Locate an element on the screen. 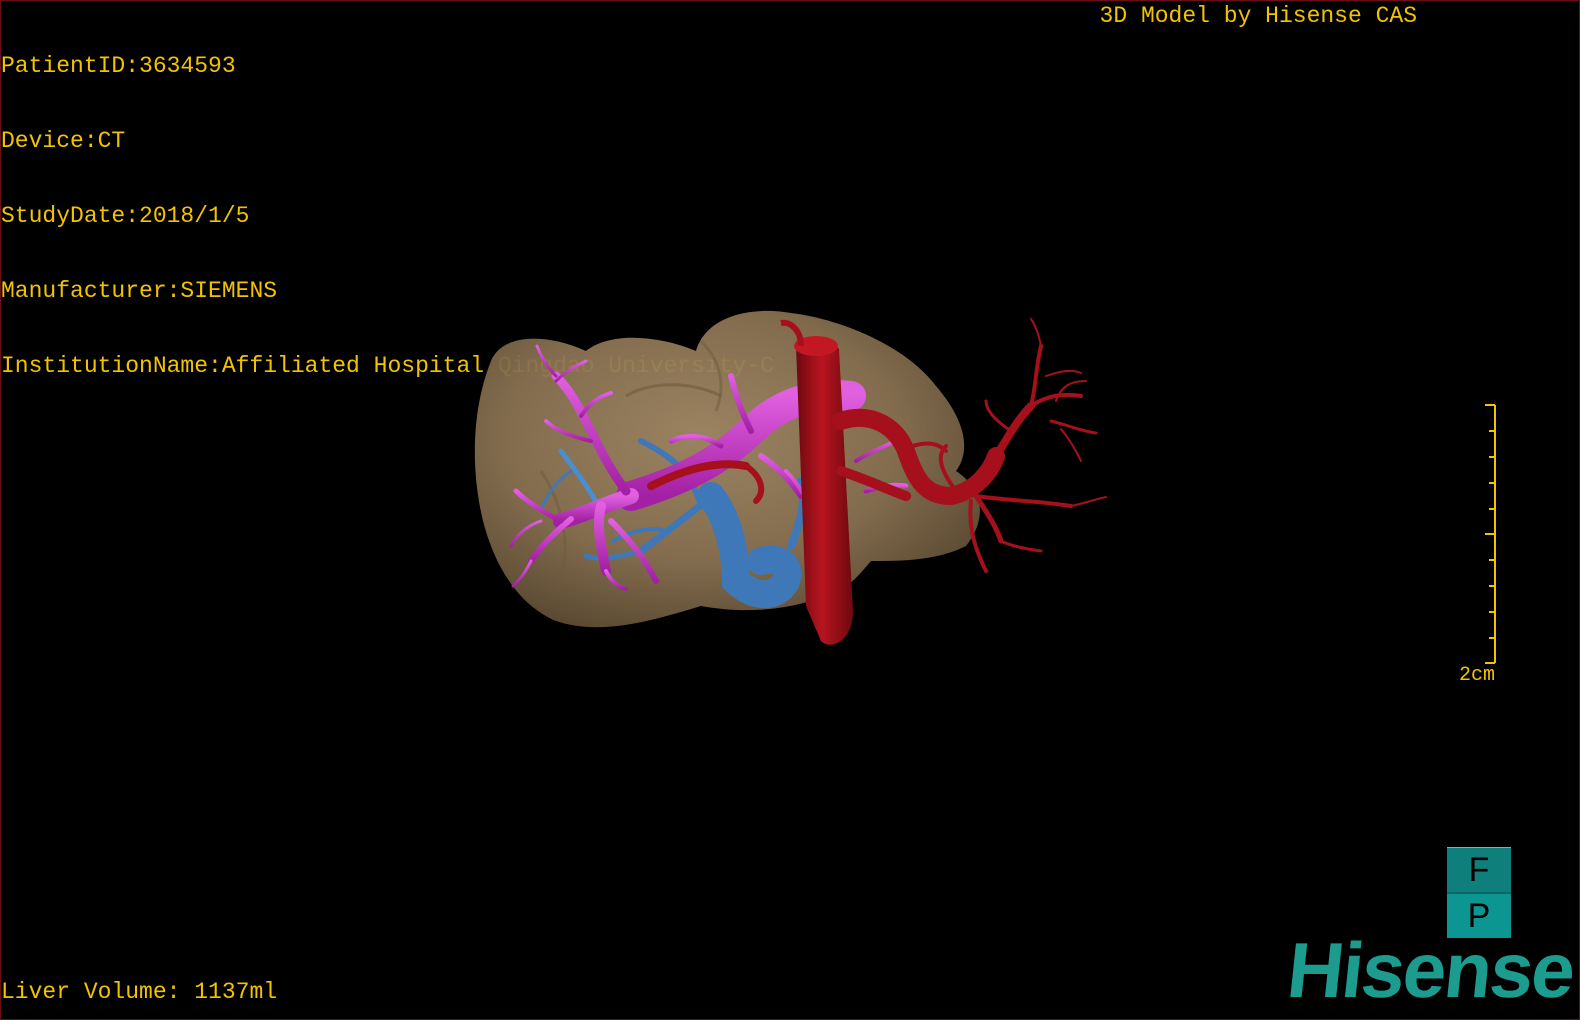  liver-volume-label: Liver Volume: 1137ml is located at coordinates (139, 992).